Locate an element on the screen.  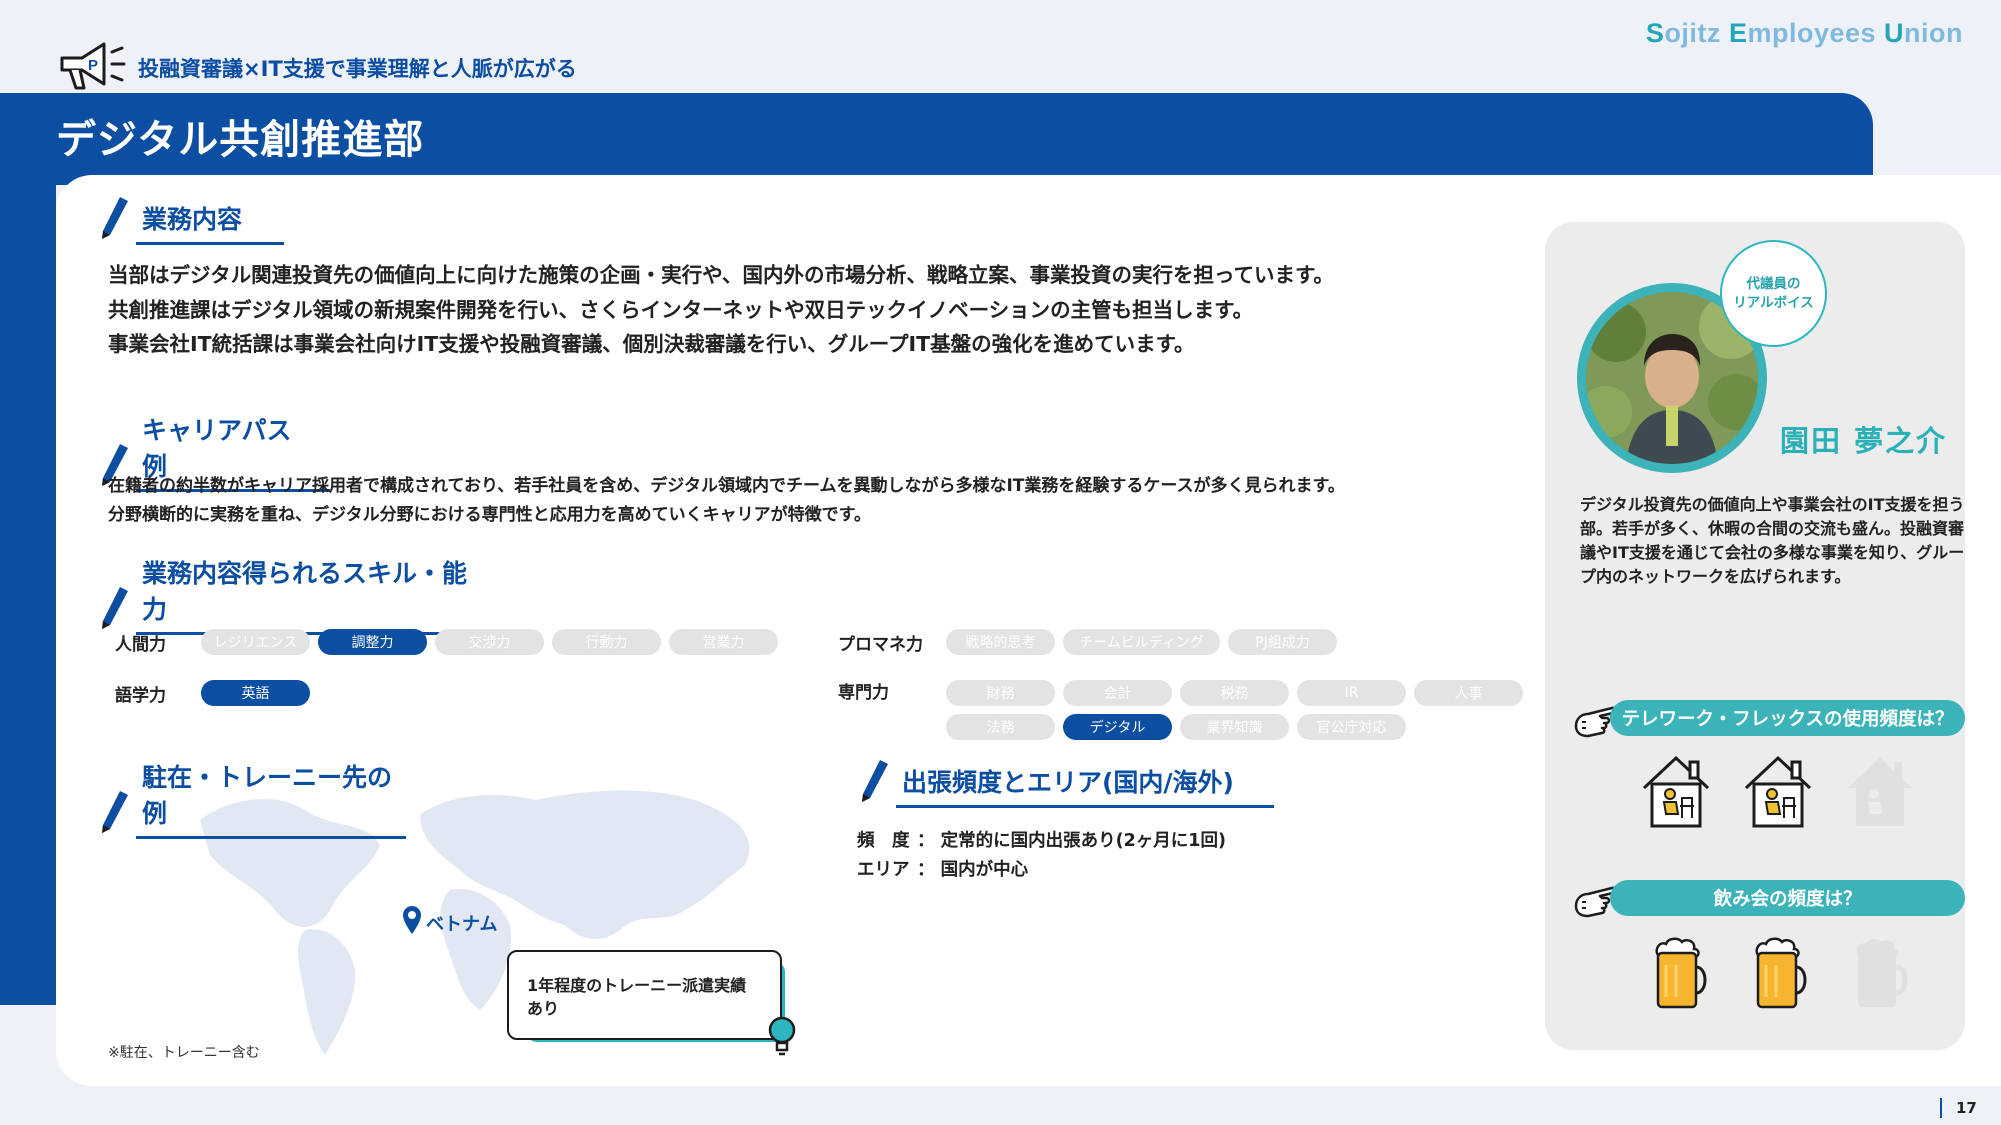
travel-value: 定常的に国内出張あり(2ヶ月に1回) is located at coordinates (1083, 841).